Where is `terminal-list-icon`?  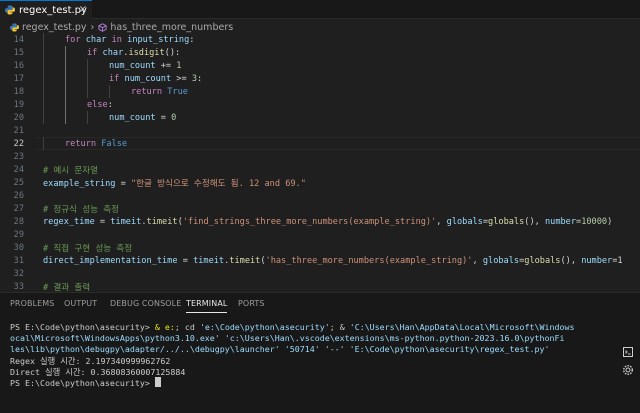 terminal-list-icon is located at coordinates (628, 352).